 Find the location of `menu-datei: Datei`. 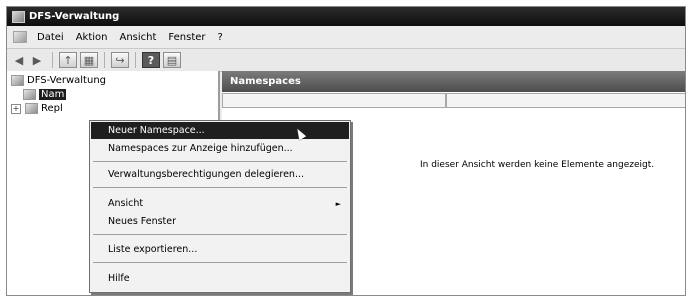

menu-datei: Datei is located at coordinates (50, 37).